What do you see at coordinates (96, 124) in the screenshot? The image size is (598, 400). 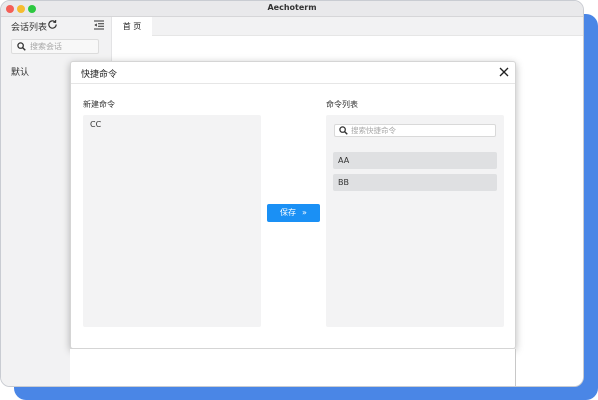 I see `new-command-value: CC` at bounding box center [96, 124].